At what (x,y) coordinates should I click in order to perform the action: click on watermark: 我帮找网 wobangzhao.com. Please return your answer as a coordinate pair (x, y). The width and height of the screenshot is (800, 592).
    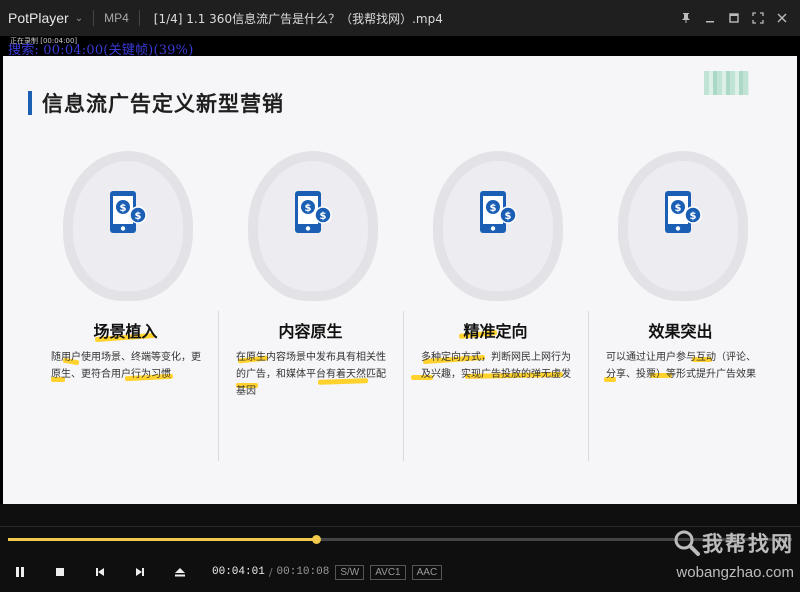
    Looking at the image, I should click on (733, 554).